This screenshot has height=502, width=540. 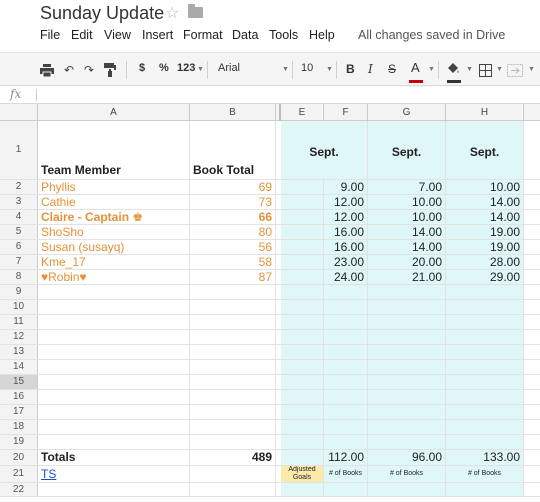 I want to click on cell-h: 14.00, so click(x=485, y=217).